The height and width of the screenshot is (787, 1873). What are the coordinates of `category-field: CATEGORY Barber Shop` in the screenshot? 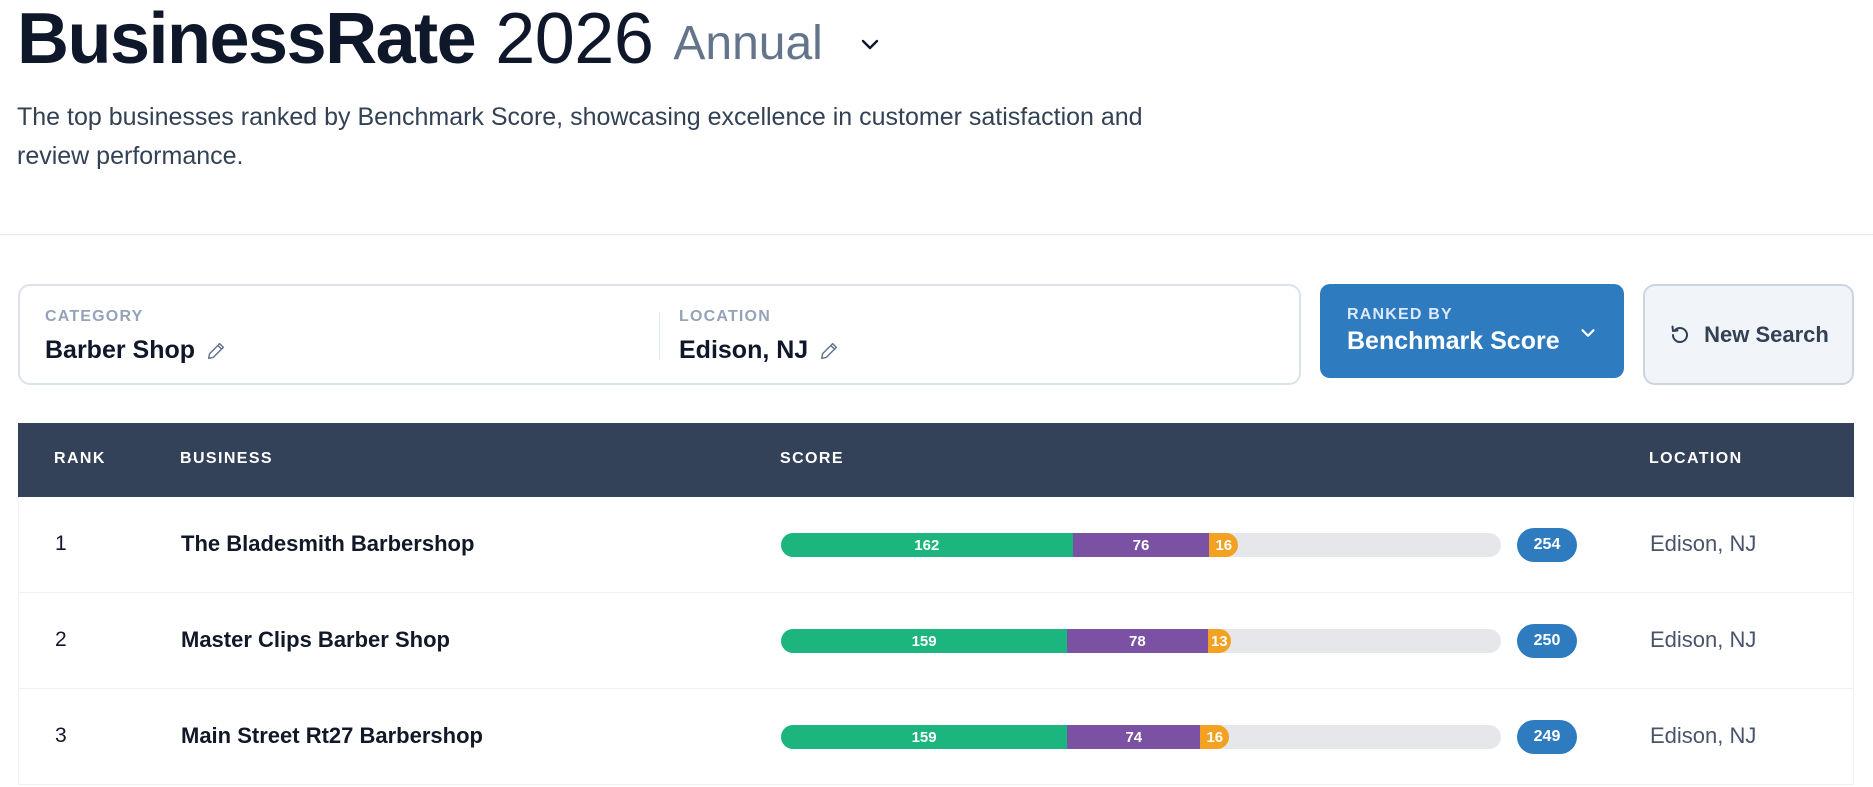 It's located at (136, 336).